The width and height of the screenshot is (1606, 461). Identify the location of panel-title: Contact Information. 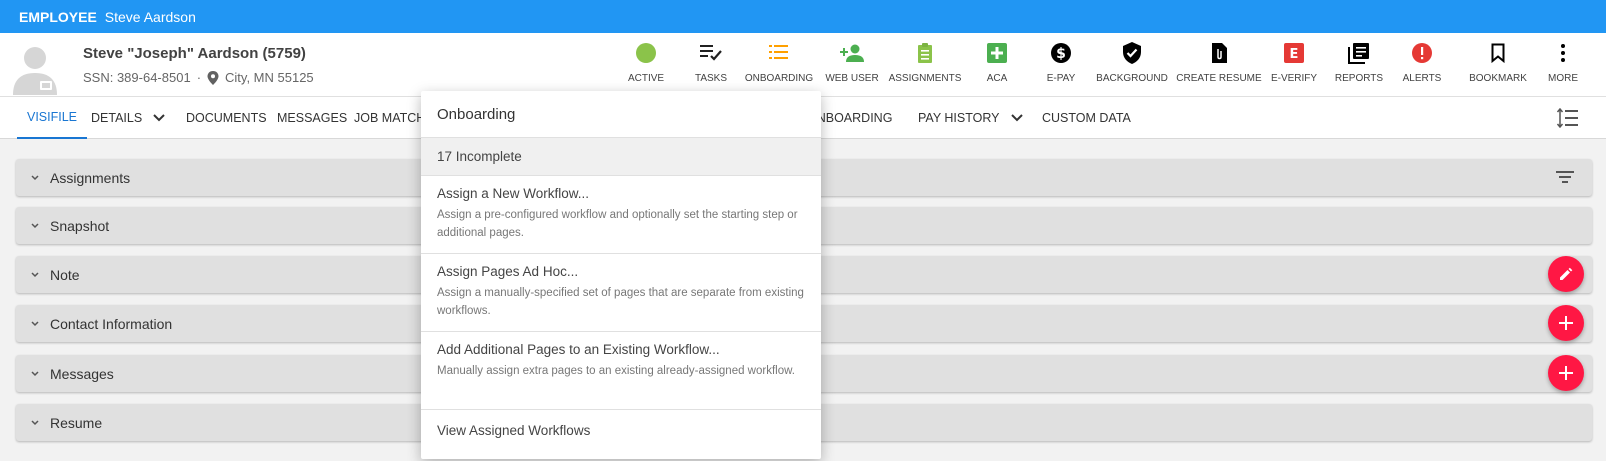
(111, 323).